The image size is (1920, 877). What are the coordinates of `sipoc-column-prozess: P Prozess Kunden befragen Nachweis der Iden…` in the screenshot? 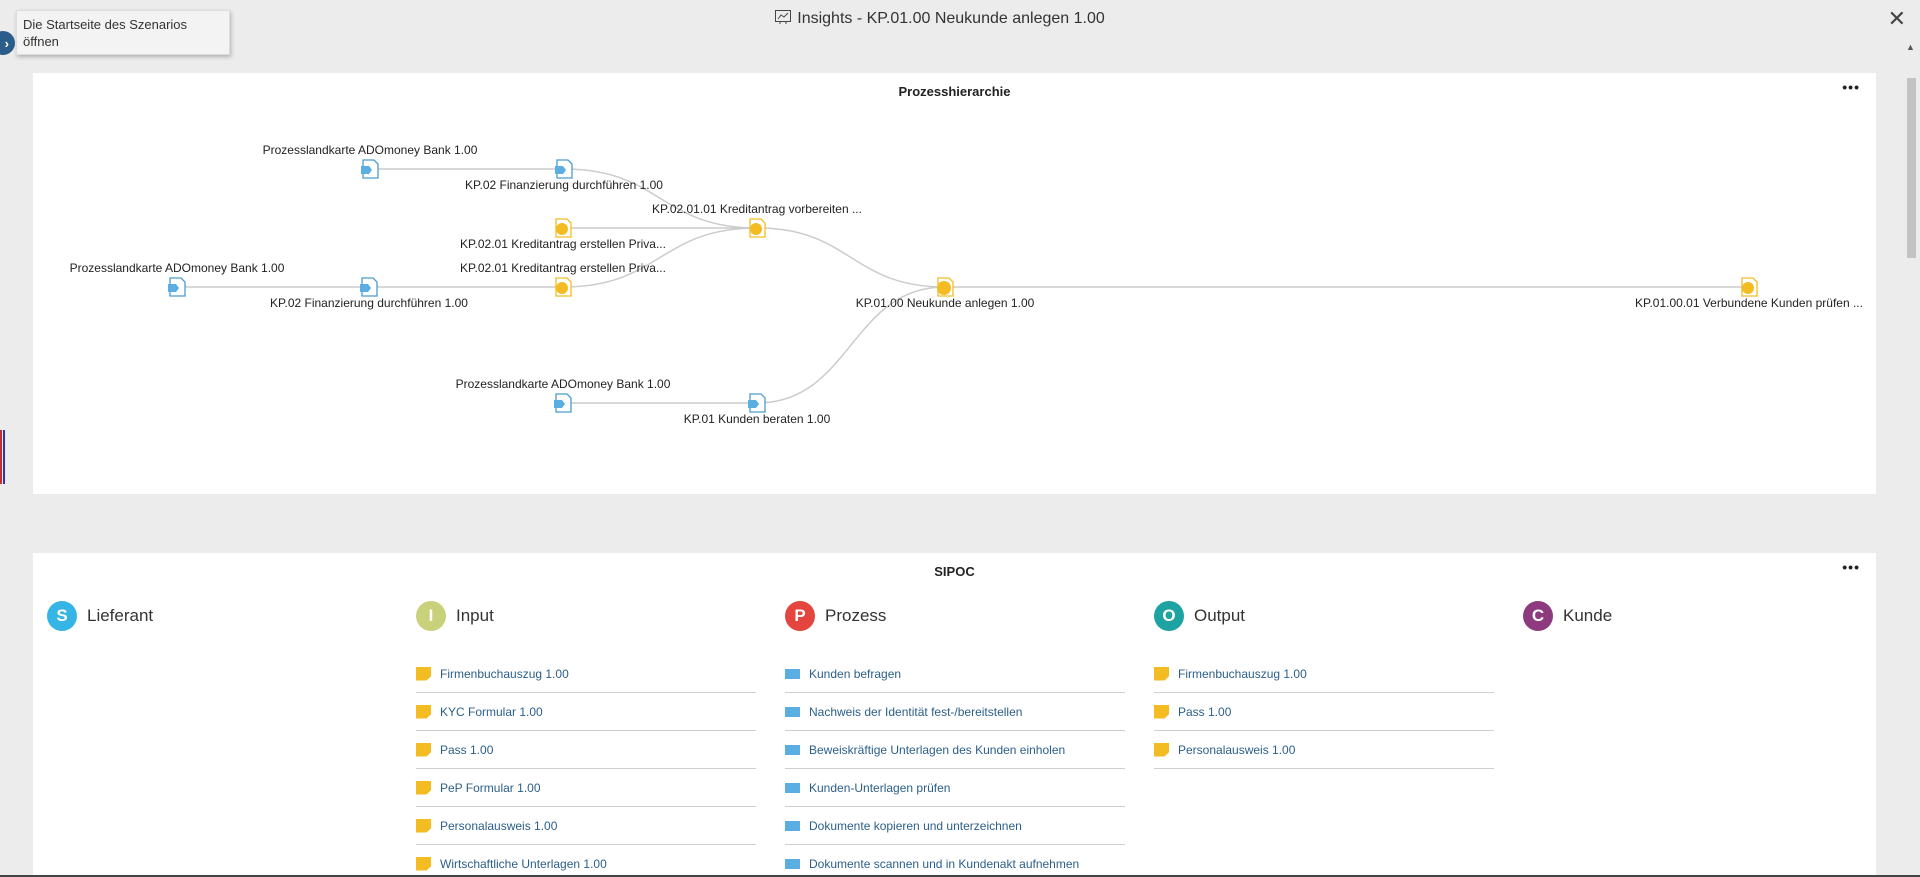 It's located at (955, 739).